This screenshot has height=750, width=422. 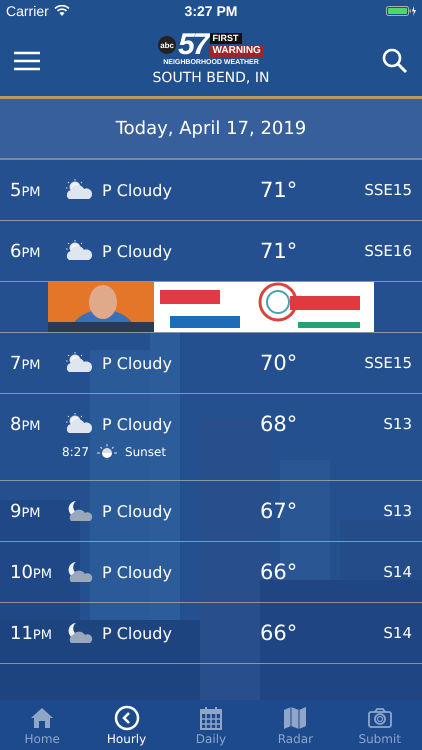 I want to click on date-label: Today, April 17, 2019, so click(x=211, y=128).